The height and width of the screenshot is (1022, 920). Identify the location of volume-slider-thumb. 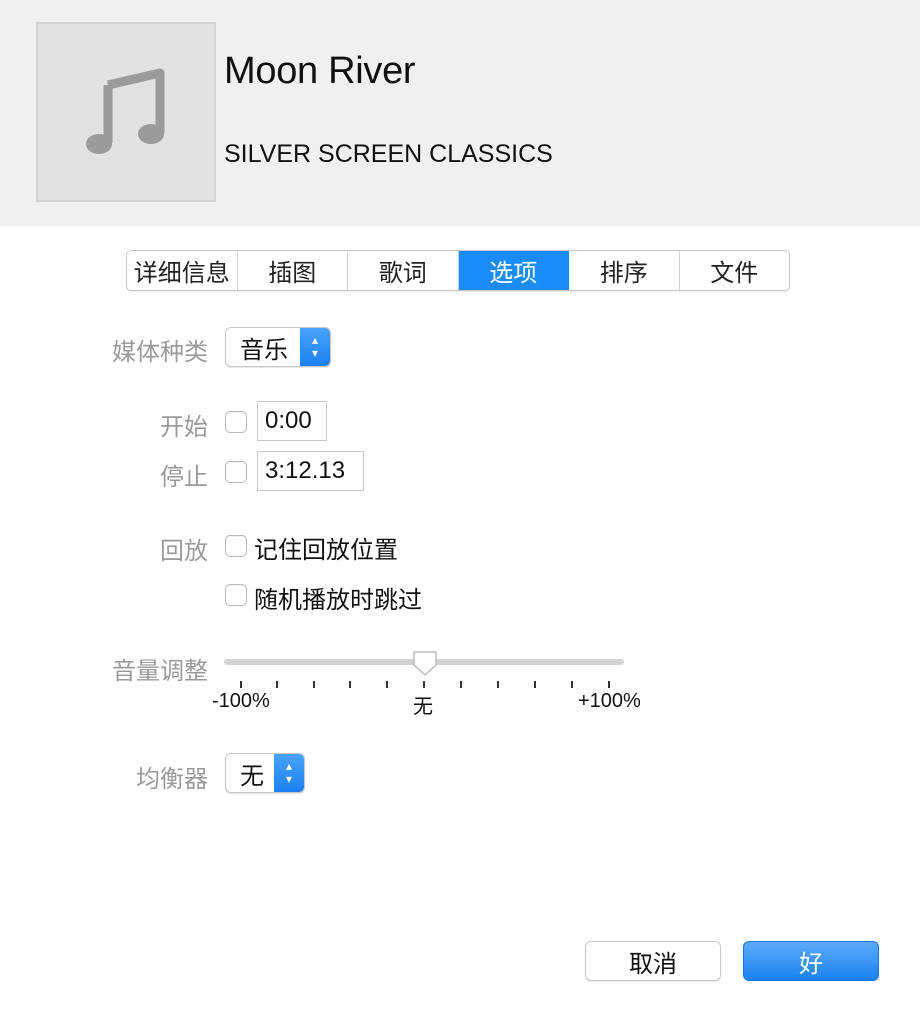
(425, 663).